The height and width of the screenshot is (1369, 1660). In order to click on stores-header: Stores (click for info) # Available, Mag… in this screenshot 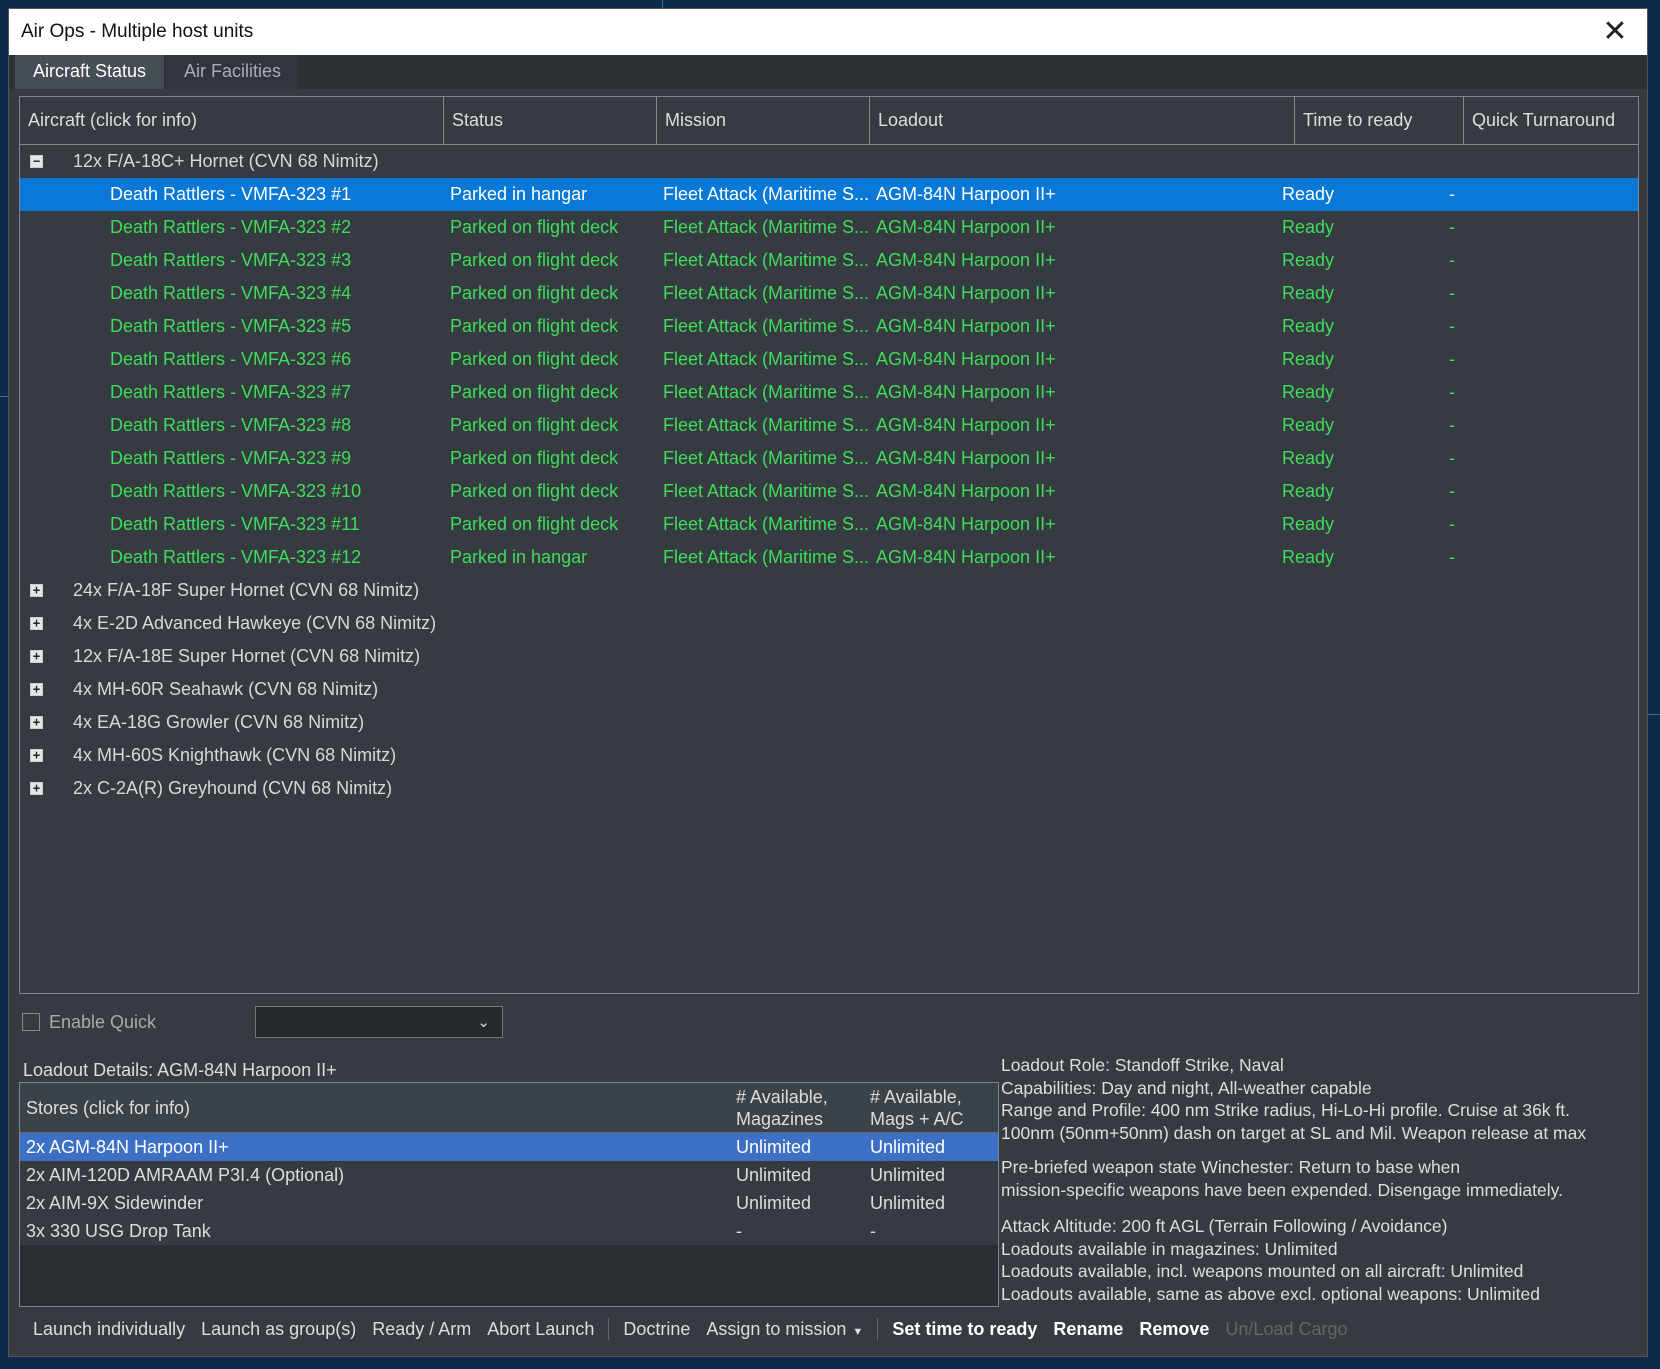, I will do `click(509, 1108)`.